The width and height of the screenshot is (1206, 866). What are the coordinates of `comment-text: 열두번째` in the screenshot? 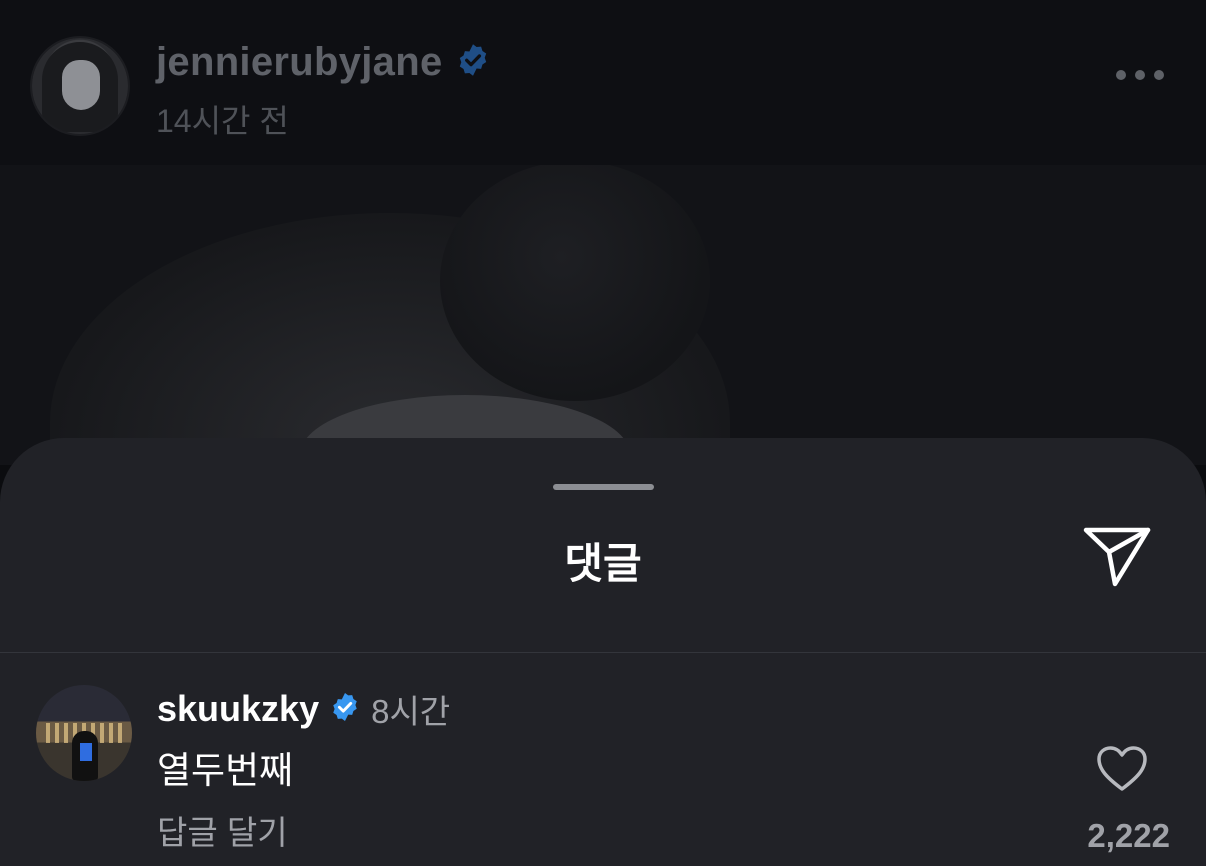 It's located at (225, 770).